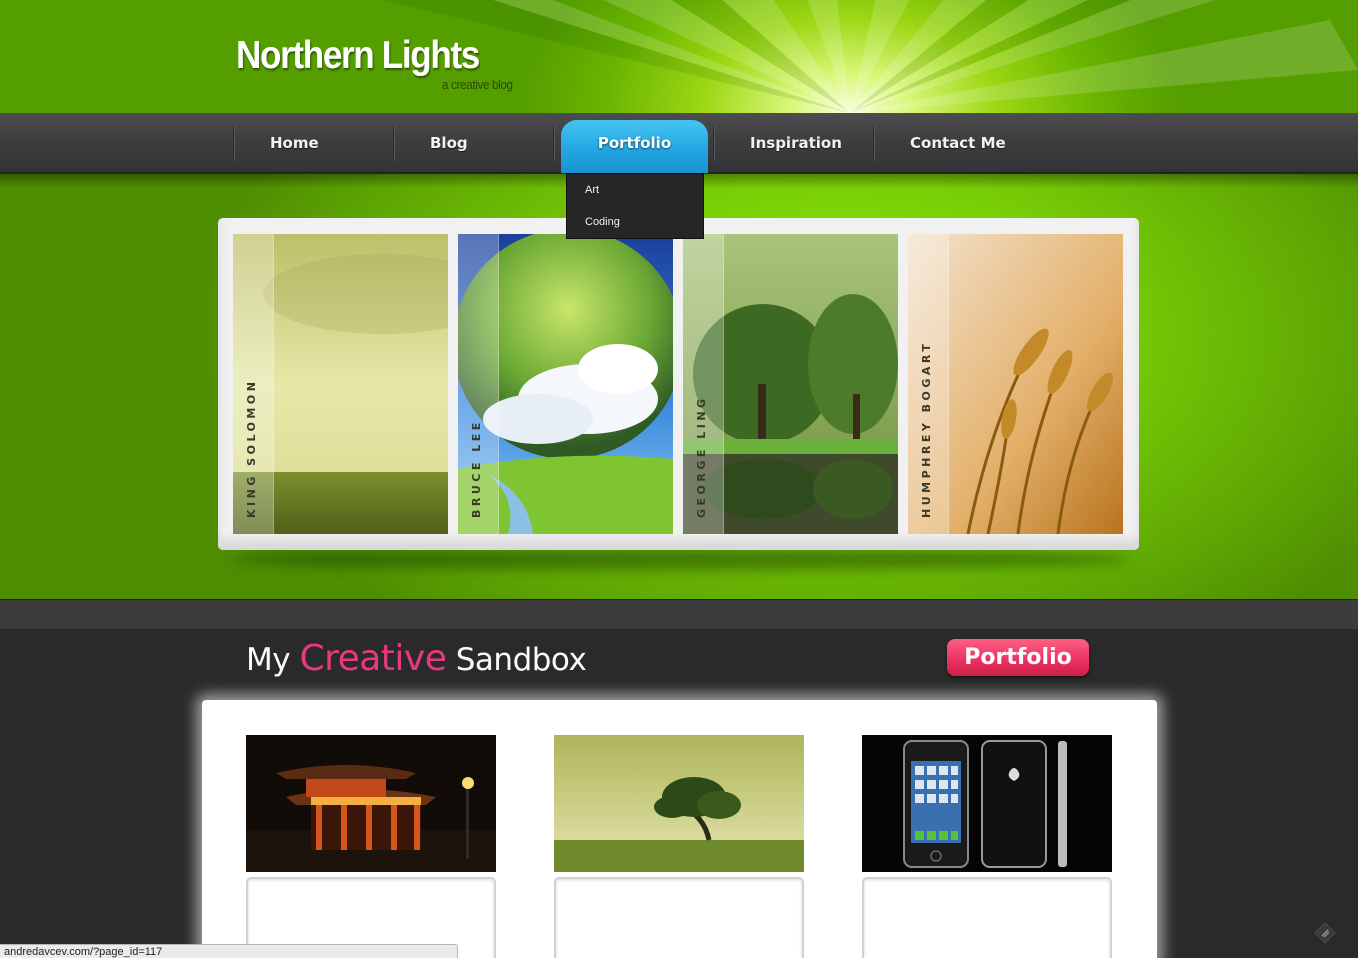 The width and height of the screenshot is (1358, 958). I want to click on slide-caption: HUMPHREY BOGART, so click(926, 429).